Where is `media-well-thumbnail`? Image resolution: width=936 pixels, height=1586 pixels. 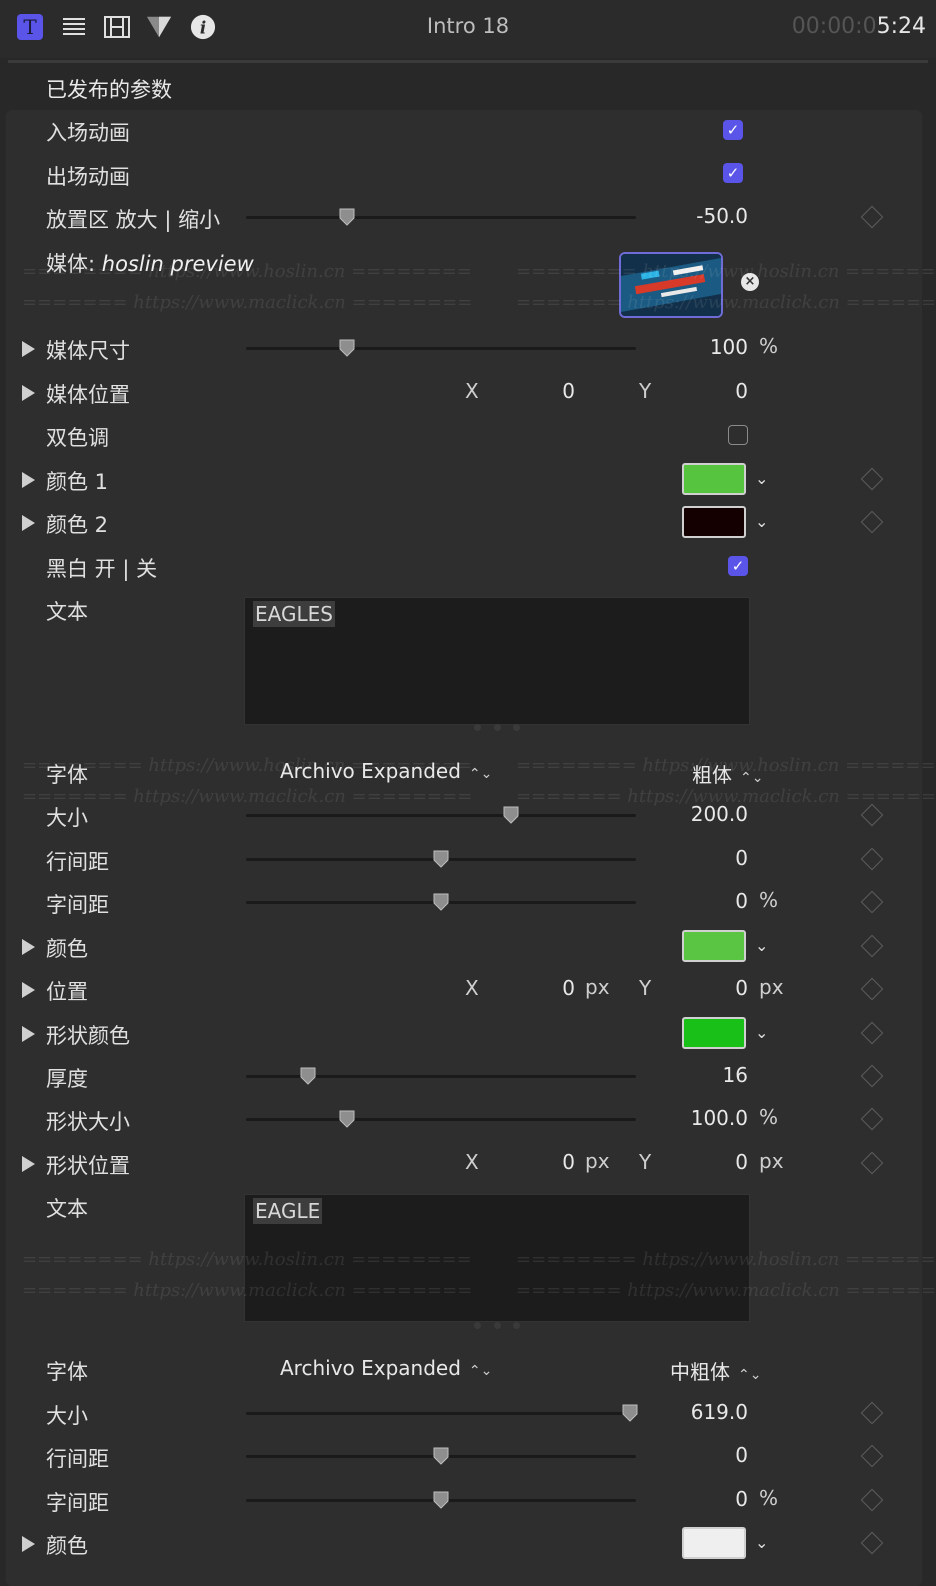
media-well-thumbnail is located at coordinates (671, 285).